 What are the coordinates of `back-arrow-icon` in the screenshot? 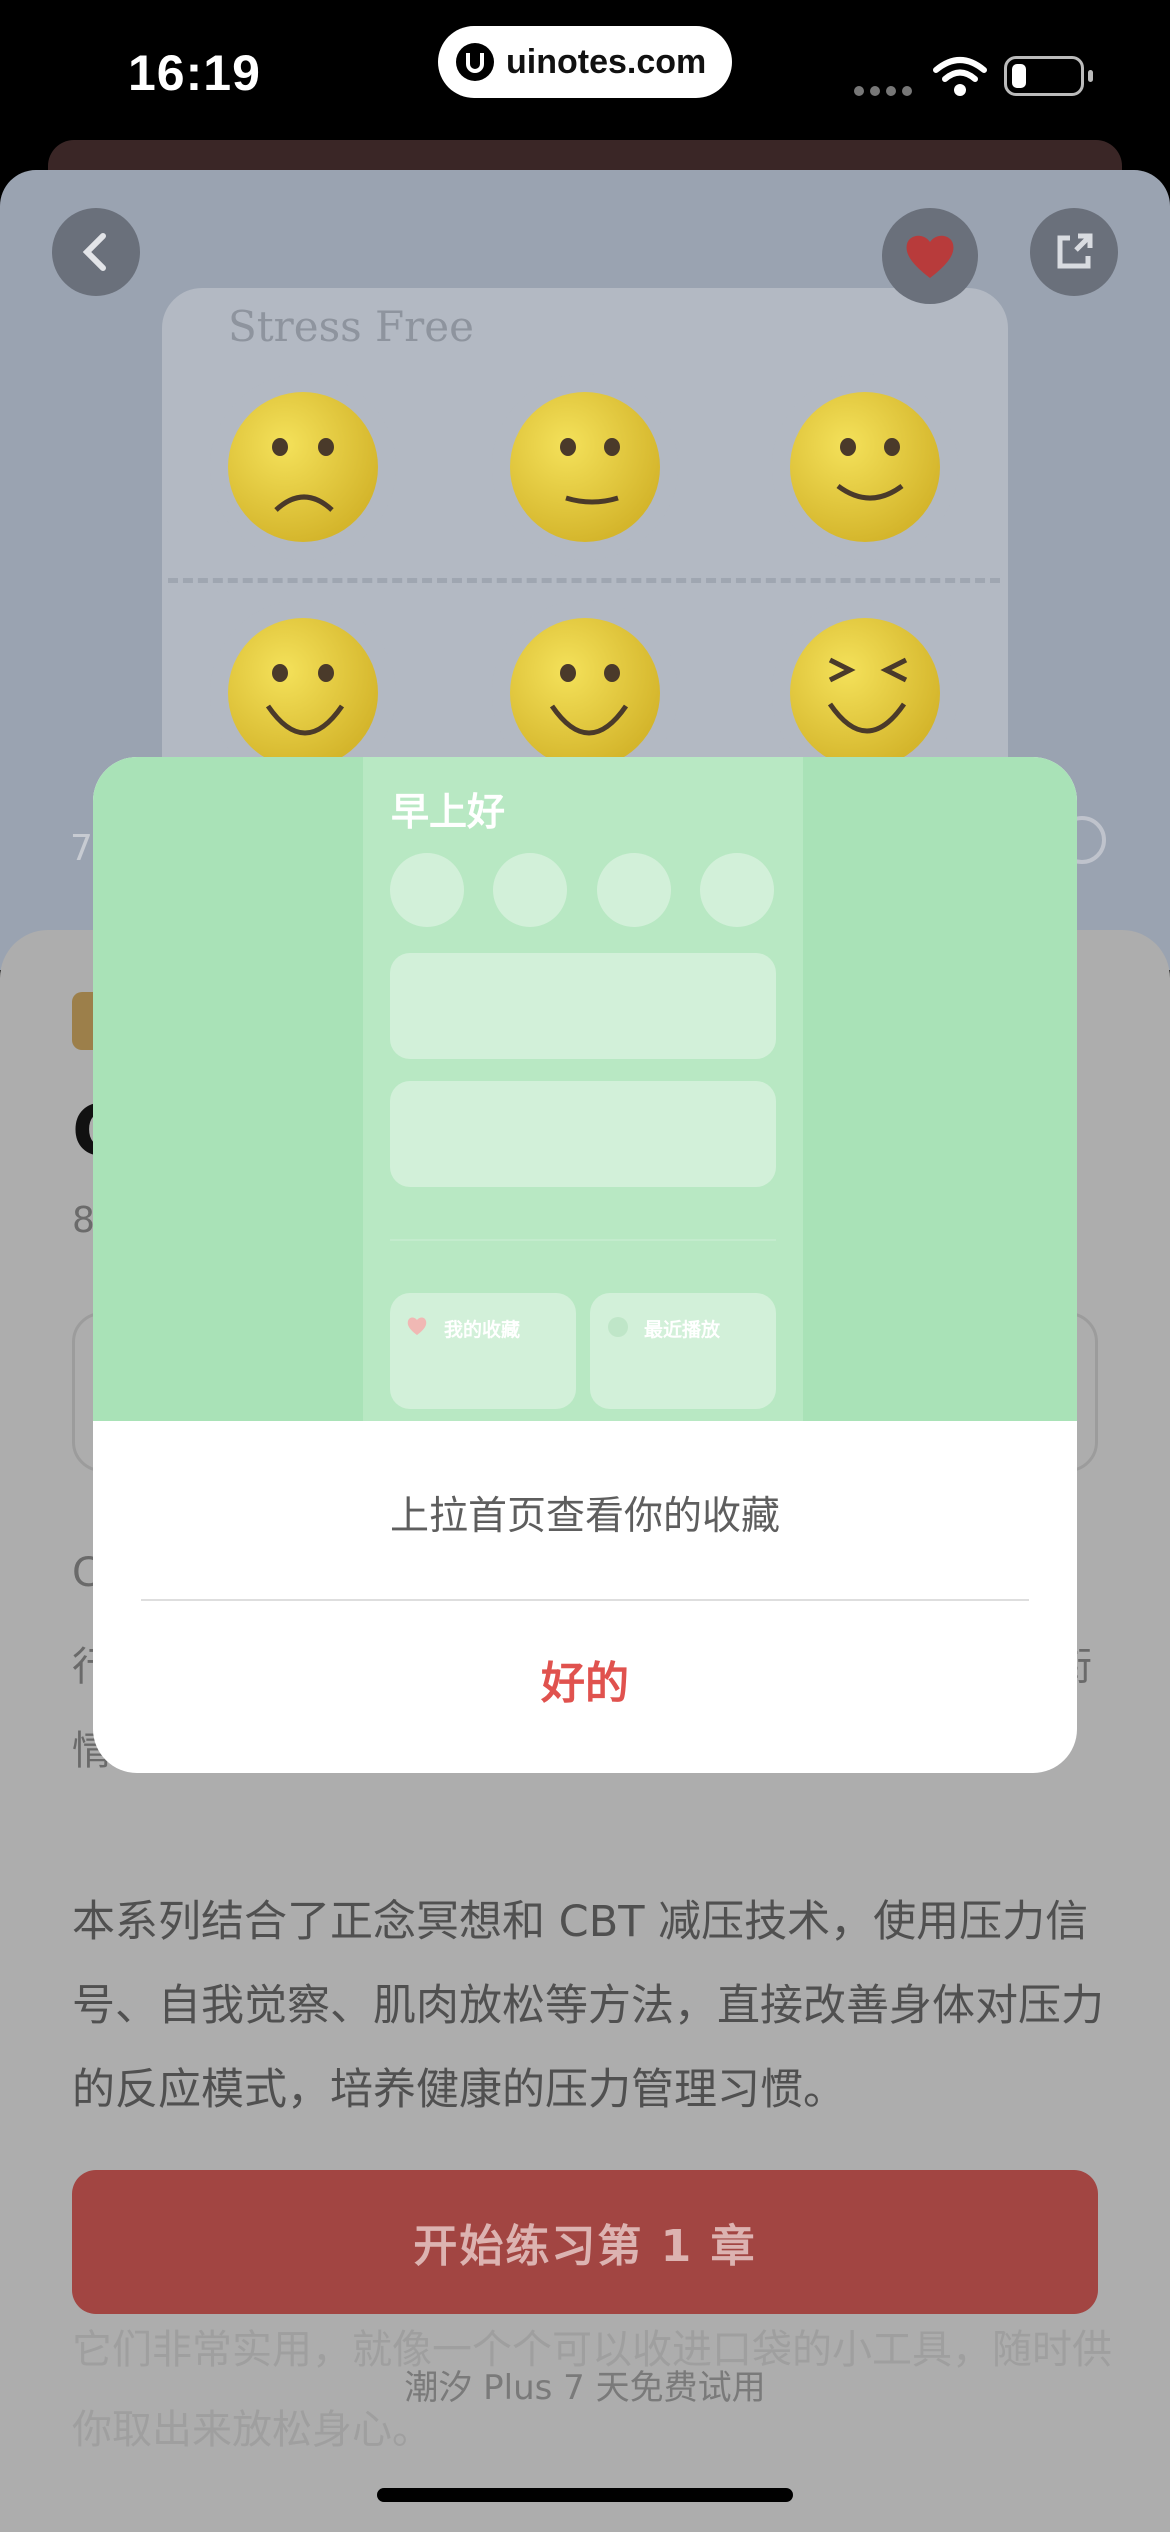 It's located at (94, 252).